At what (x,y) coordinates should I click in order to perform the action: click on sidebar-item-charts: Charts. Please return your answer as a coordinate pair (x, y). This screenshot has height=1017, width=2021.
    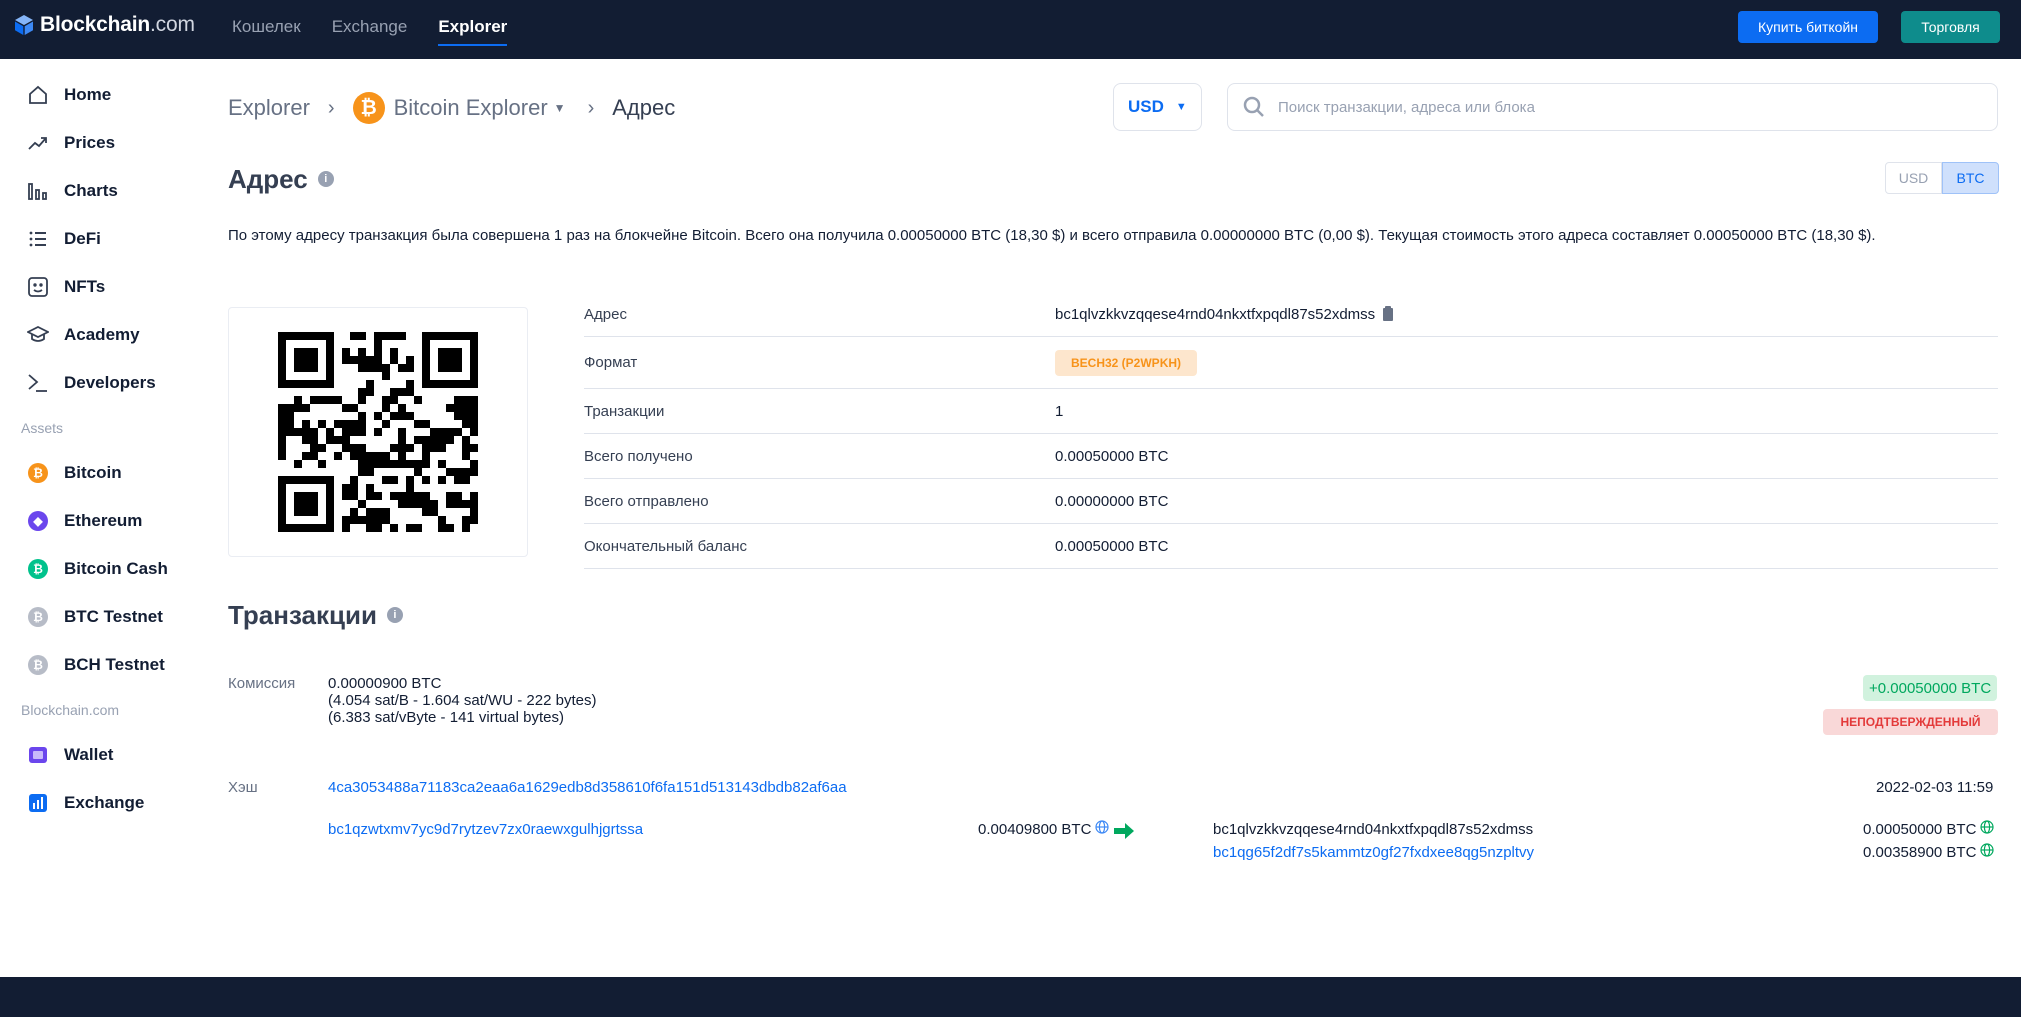
    Looking at the image, I should click on (72, 191).